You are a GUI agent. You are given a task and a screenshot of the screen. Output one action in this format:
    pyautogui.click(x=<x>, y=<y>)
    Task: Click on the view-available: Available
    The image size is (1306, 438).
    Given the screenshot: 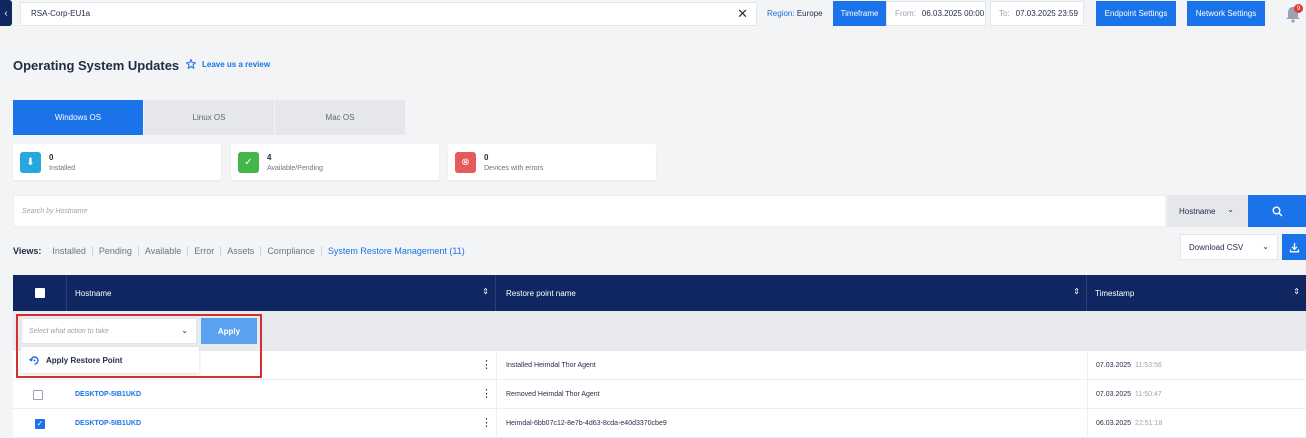 What is the action you would take?
    pyautogui.click(x=164, y=251)
    